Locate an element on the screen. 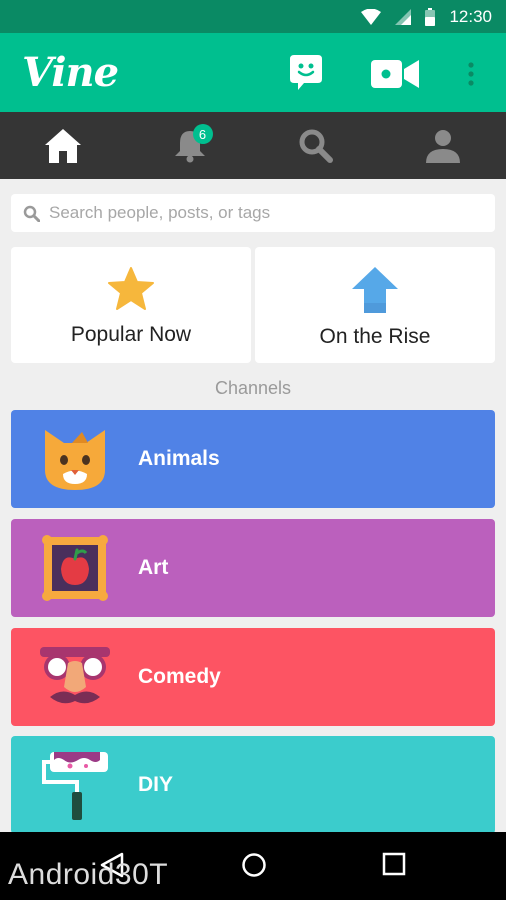  profile-icon is located at coordinates (442, 146).